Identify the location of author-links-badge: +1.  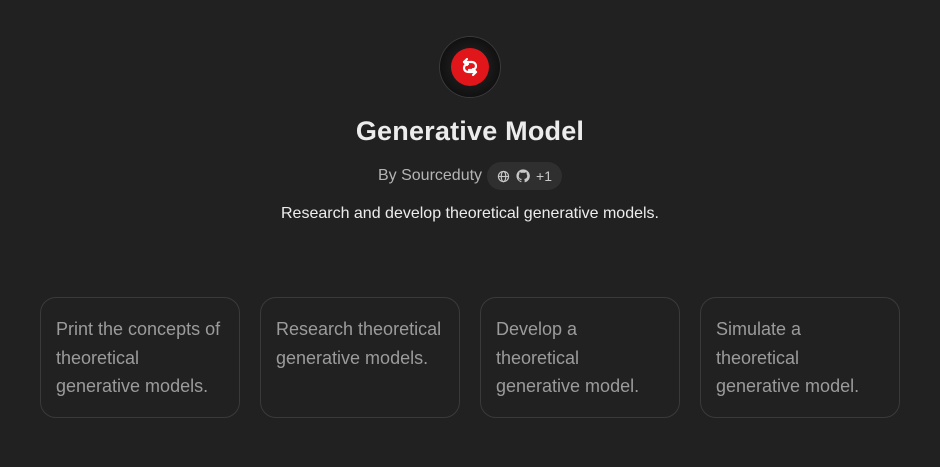
(525, 176).